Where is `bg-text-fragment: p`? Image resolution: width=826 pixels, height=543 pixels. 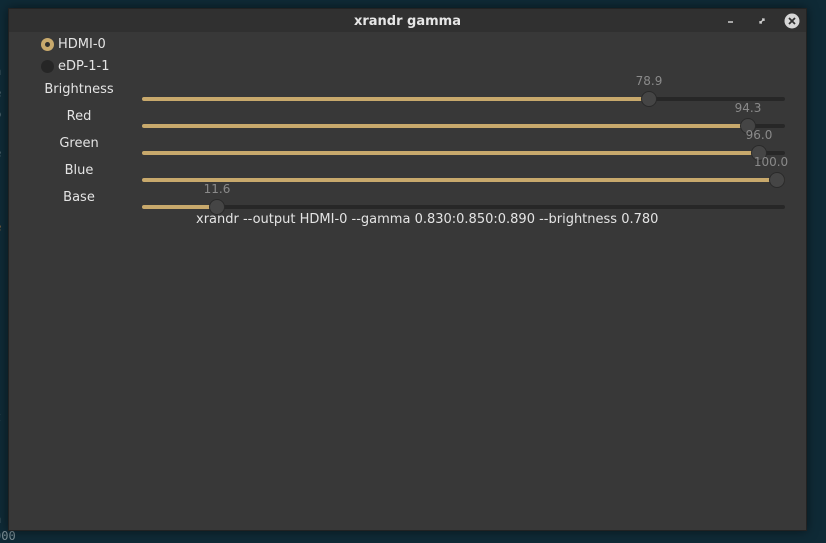 bg-text-fragment: p is located at coordinates (0, 114).